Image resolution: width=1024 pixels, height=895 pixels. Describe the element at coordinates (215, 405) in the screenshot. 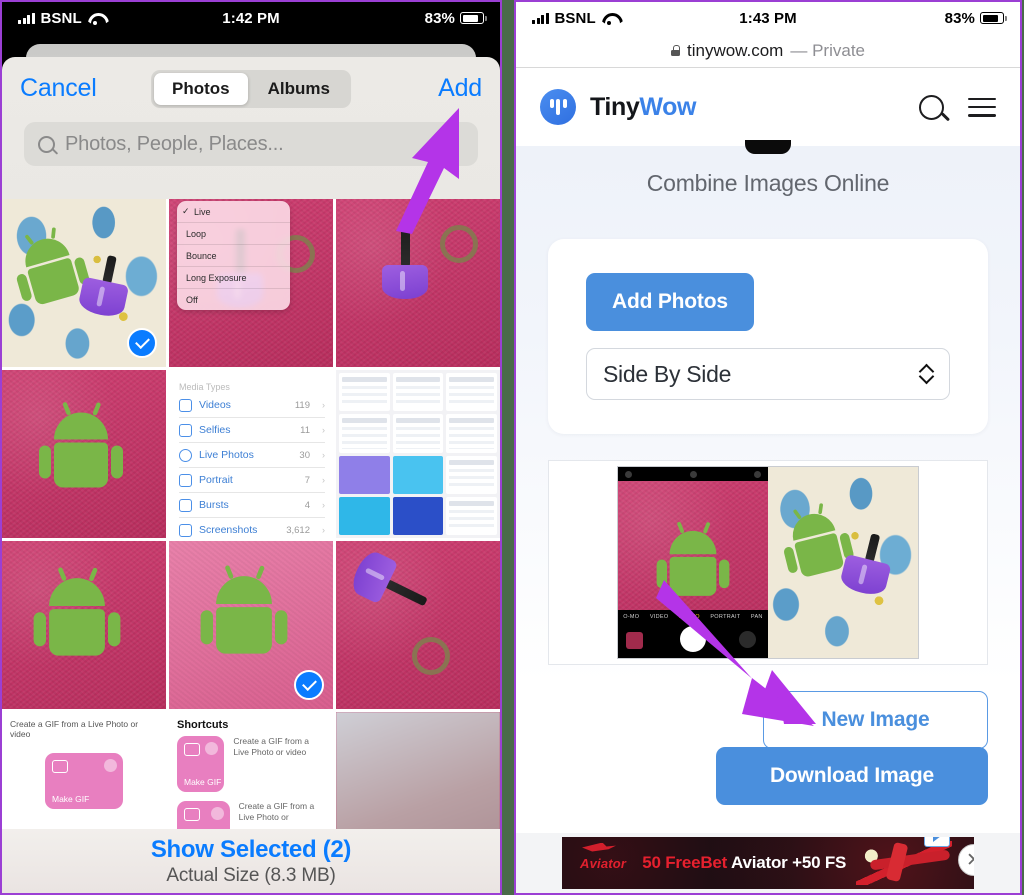

I see `media-type-label: Videos` at that location.